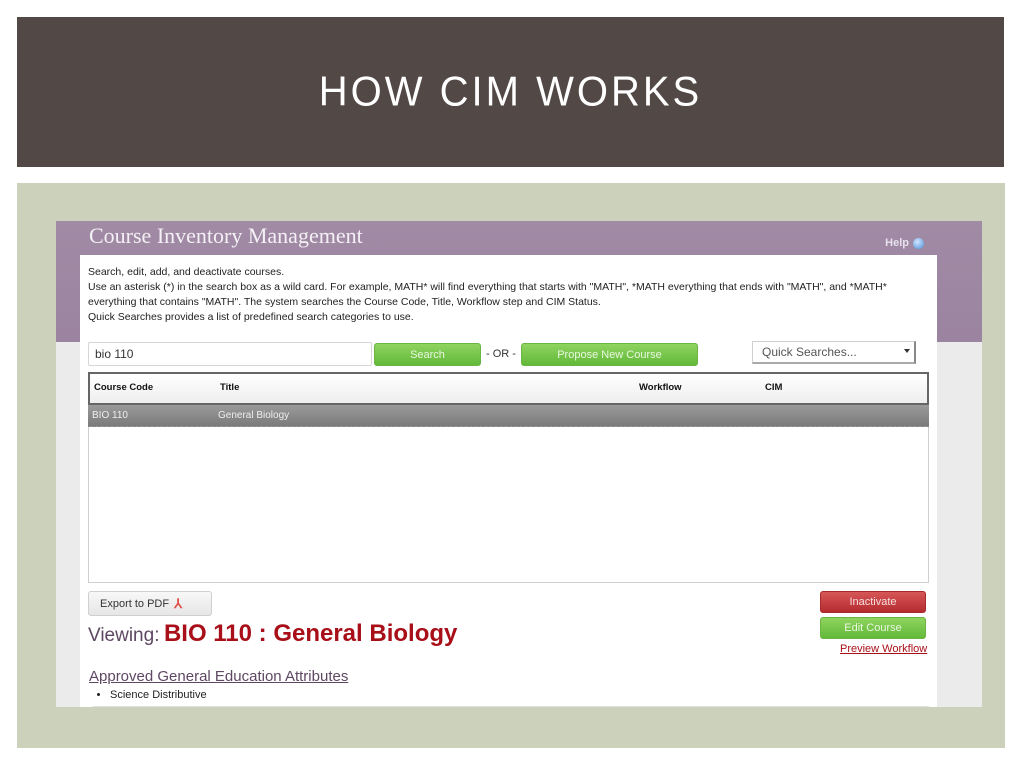 The image size is (1024, 768). Describe the element at coordinates (918, 243) in the screenshot. I see `help-circle-icon` at that location.